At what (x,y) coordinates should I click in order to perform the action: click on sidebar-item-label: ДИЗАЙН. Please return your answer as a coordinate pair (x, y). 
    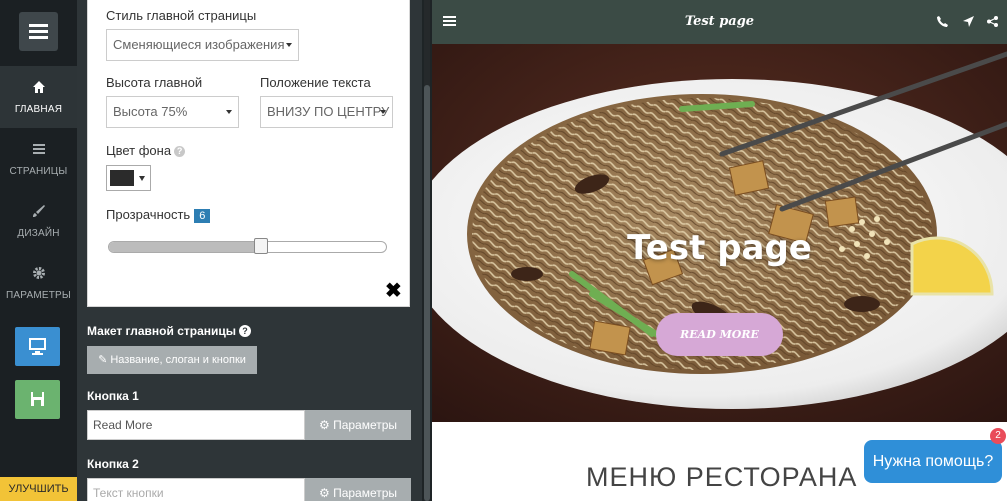
    Looking at the image, I should click on (38, 233).